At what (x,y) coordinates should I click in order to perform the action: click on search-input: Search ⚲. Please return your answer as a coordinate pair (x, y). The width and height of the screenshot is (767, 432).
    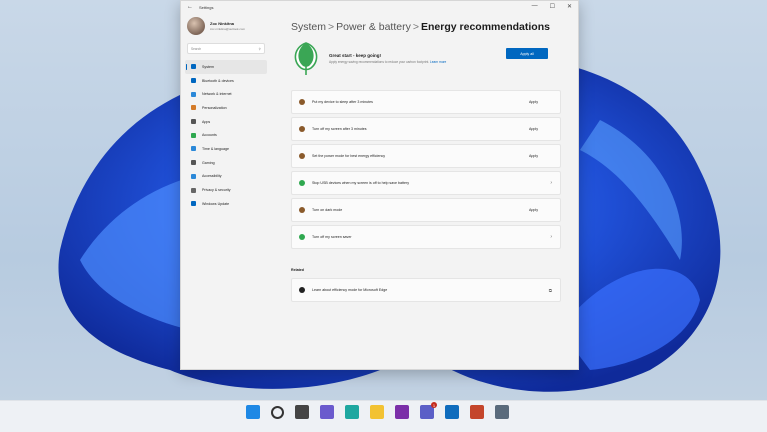
    Looking at the image, I should click on (226, 48).